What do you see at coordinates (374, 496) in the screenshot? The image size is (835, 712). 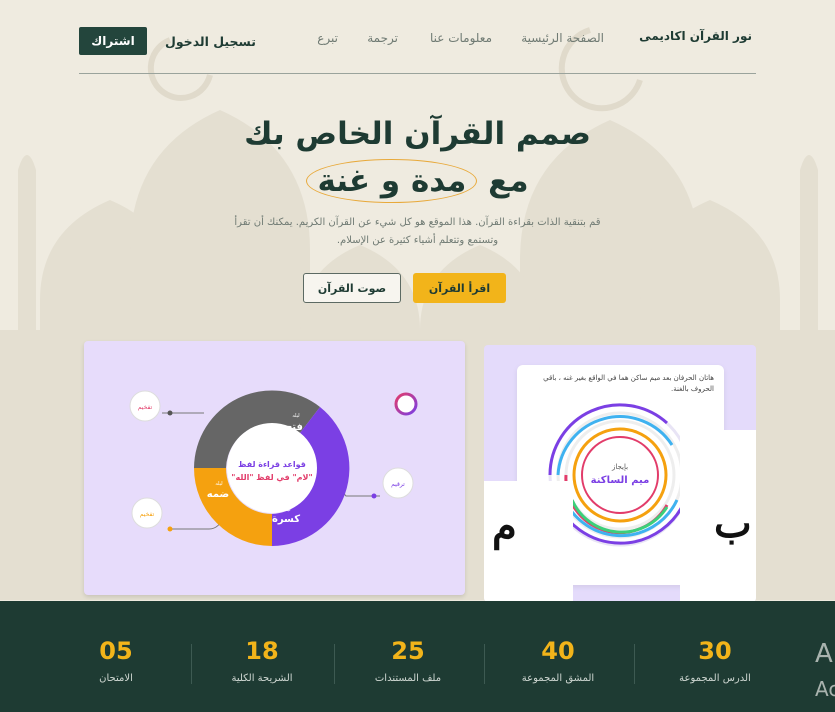 I see `dot-right` at bounding box center [374, 496].